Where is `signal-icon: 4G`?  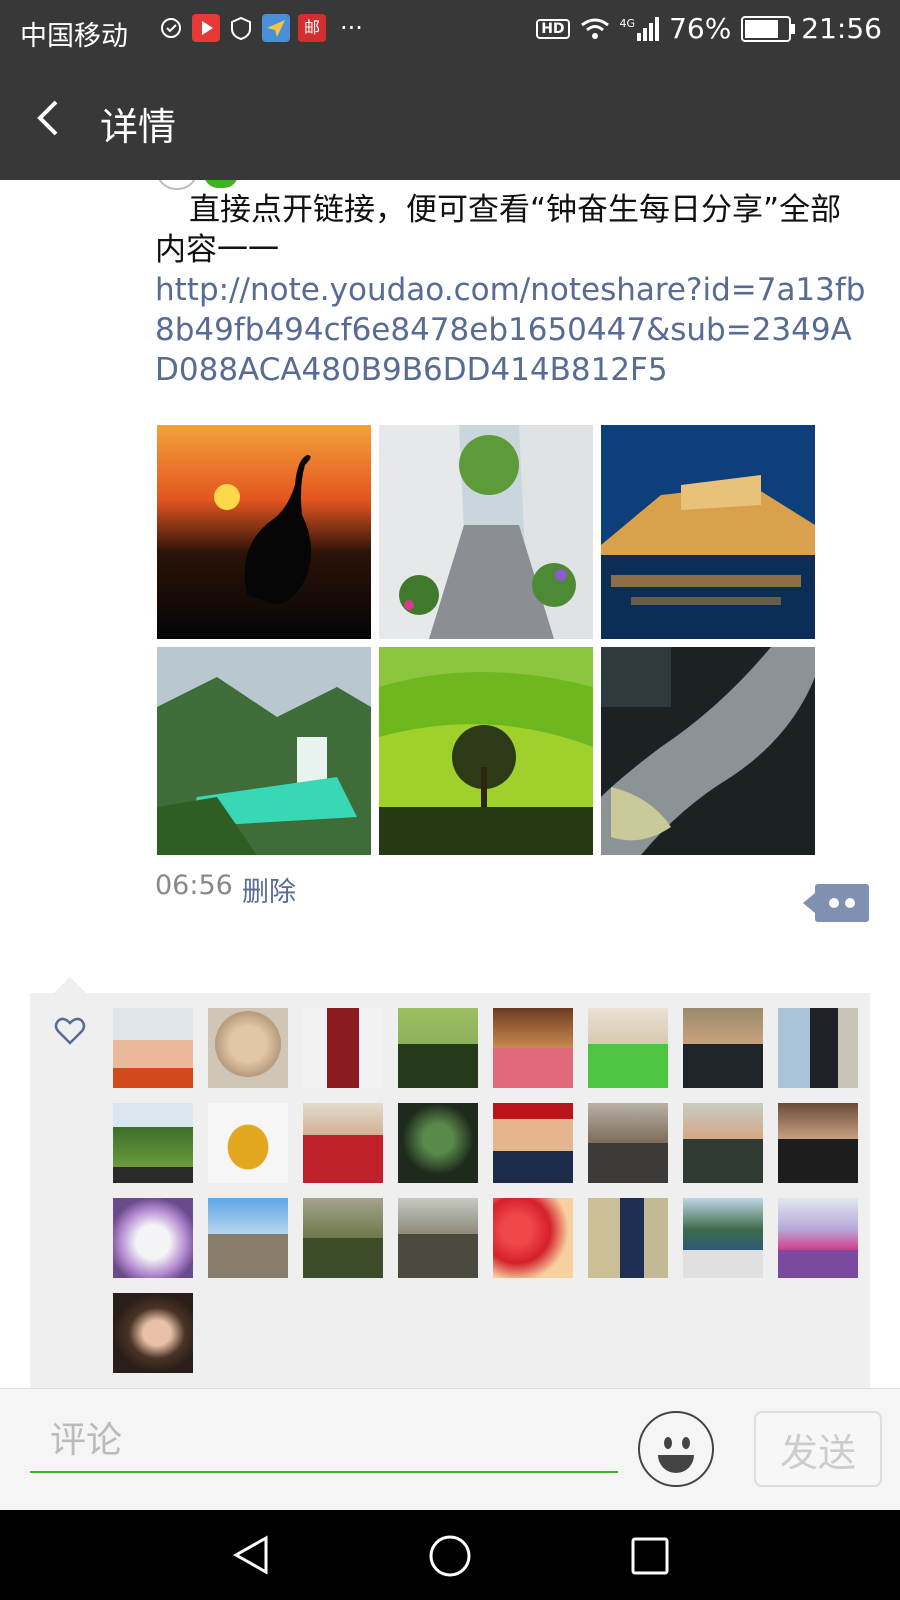
signal-icon: 4G is located at coordinates (640, 28).